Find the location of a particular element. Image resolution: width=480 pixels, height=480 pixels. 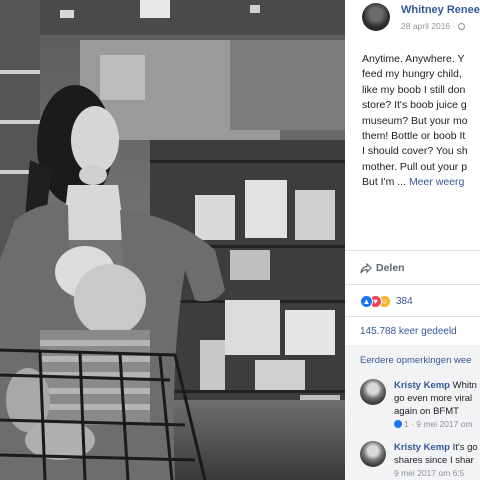

post-text-line: But I'm ... Meer weerg is located at coordinates (421, 182).